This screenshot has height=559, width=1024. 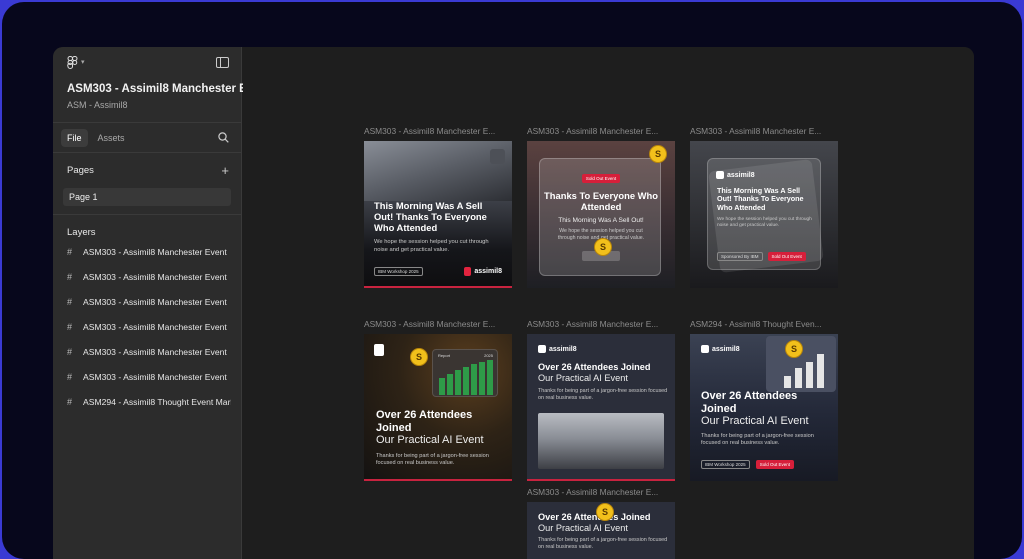 What do you see at coordinates (601, 441) in the screenshot?
I see `event-photo` at bounding box center [601, 441].